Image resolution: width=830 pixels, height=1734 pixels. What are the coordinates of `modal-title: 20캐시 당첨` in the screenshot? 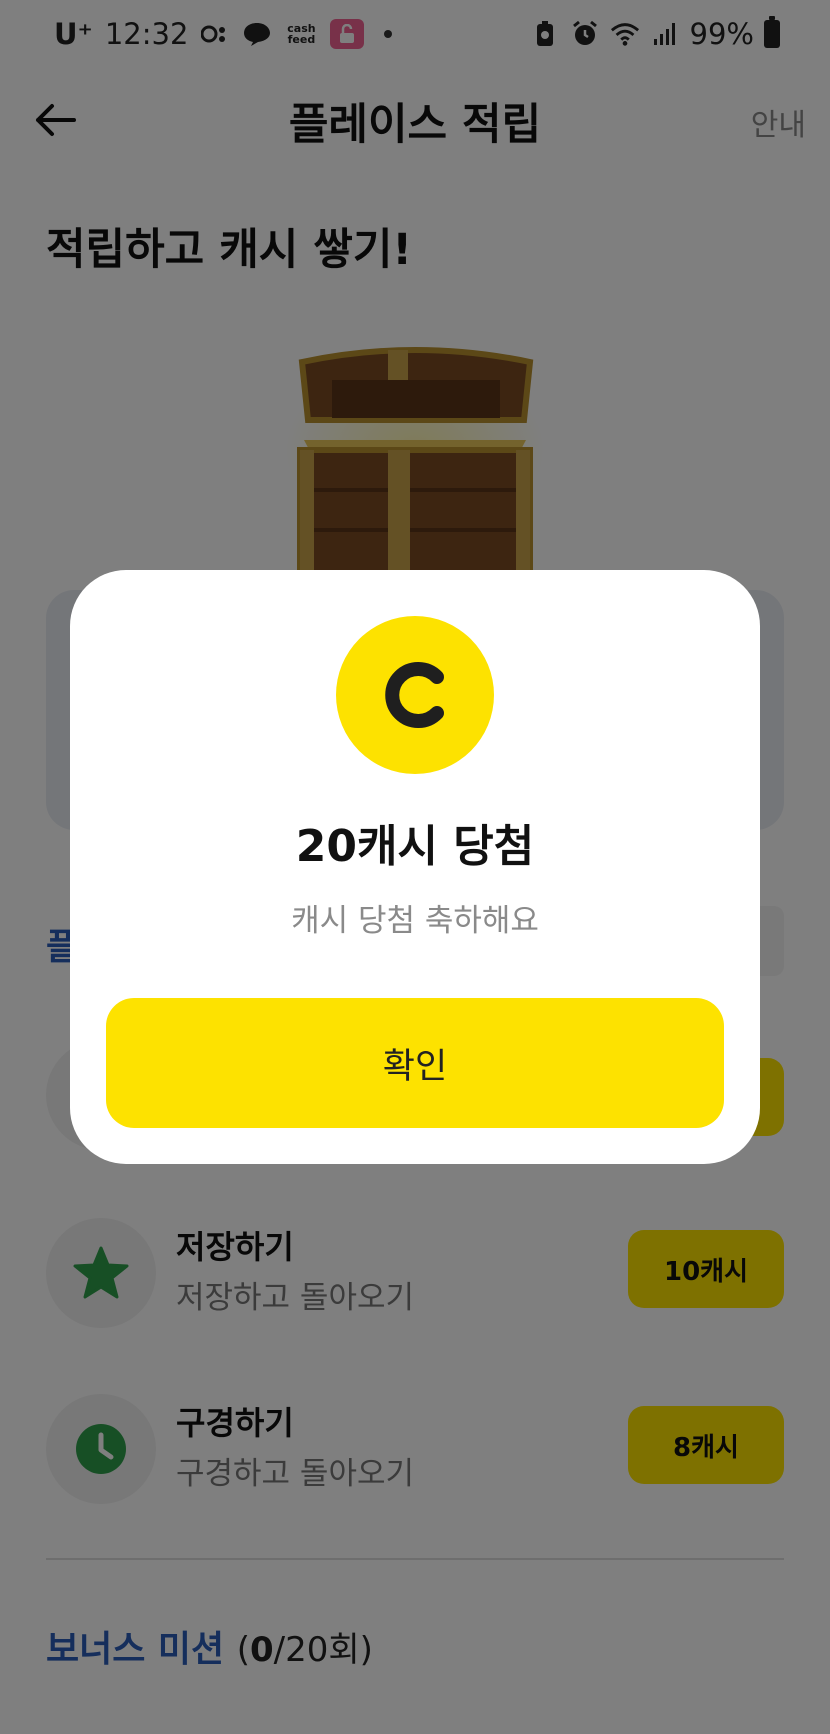 It's located at (415, 846).